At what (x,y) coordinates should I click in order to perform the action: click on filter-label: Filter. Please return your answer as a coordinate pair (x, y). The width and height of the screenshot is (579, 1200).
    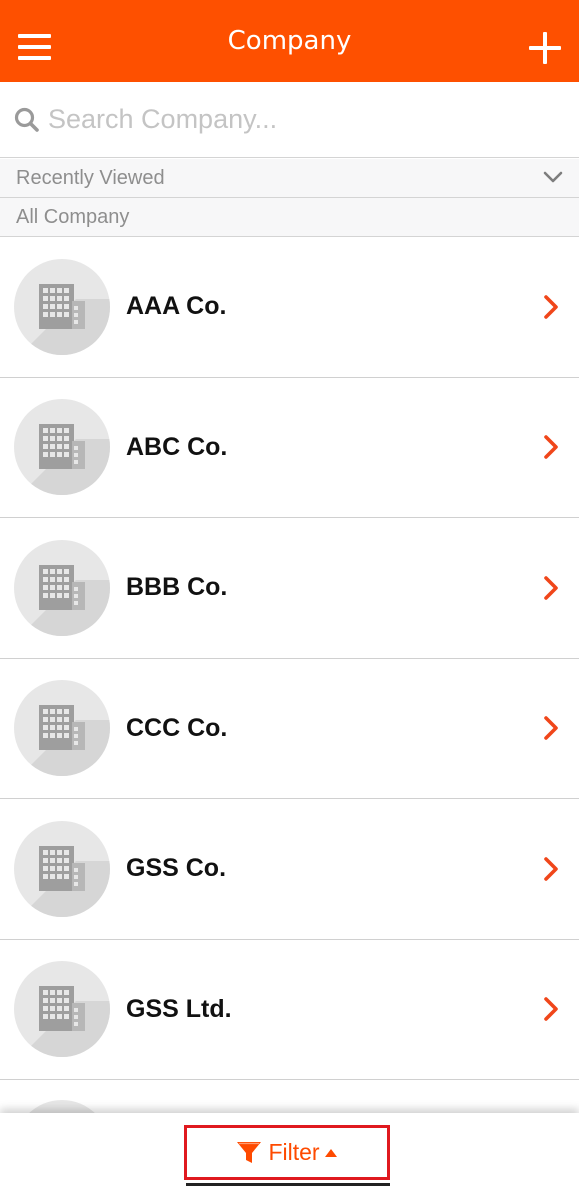
    Looking at the image, I should click on (294, 1152).